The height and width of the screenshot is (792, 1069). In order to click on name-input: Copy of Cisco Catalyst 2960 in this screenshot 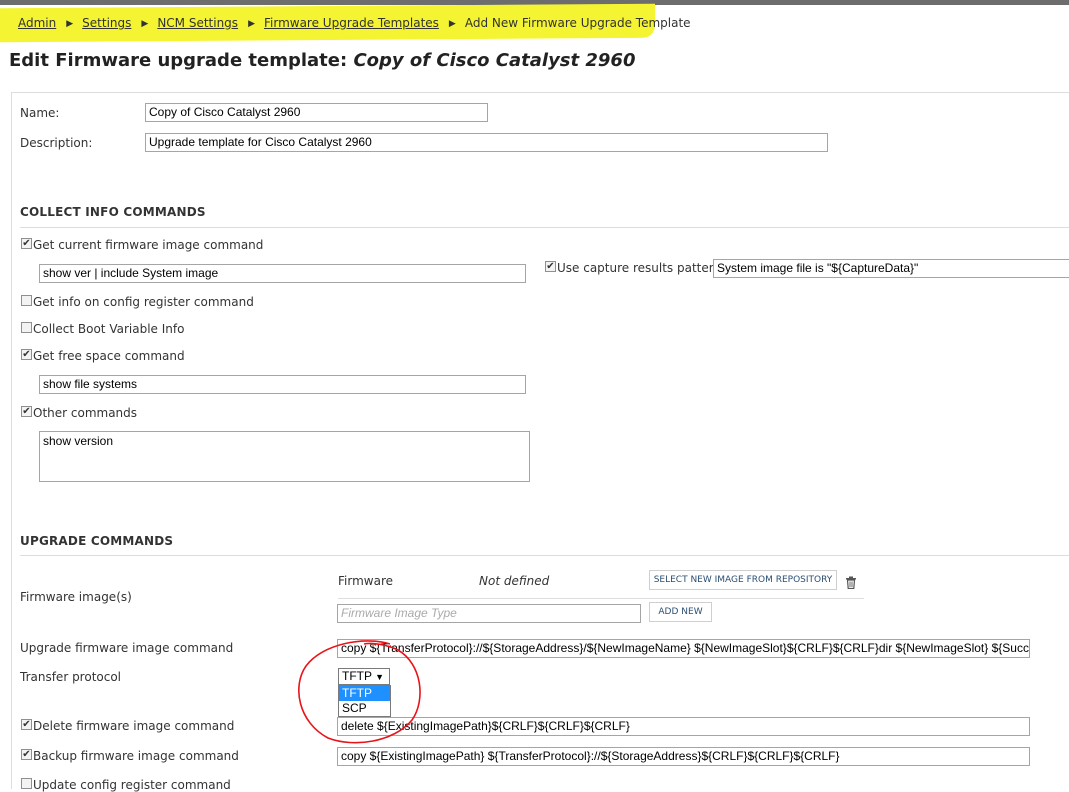, I will do `click(316, 112)`.